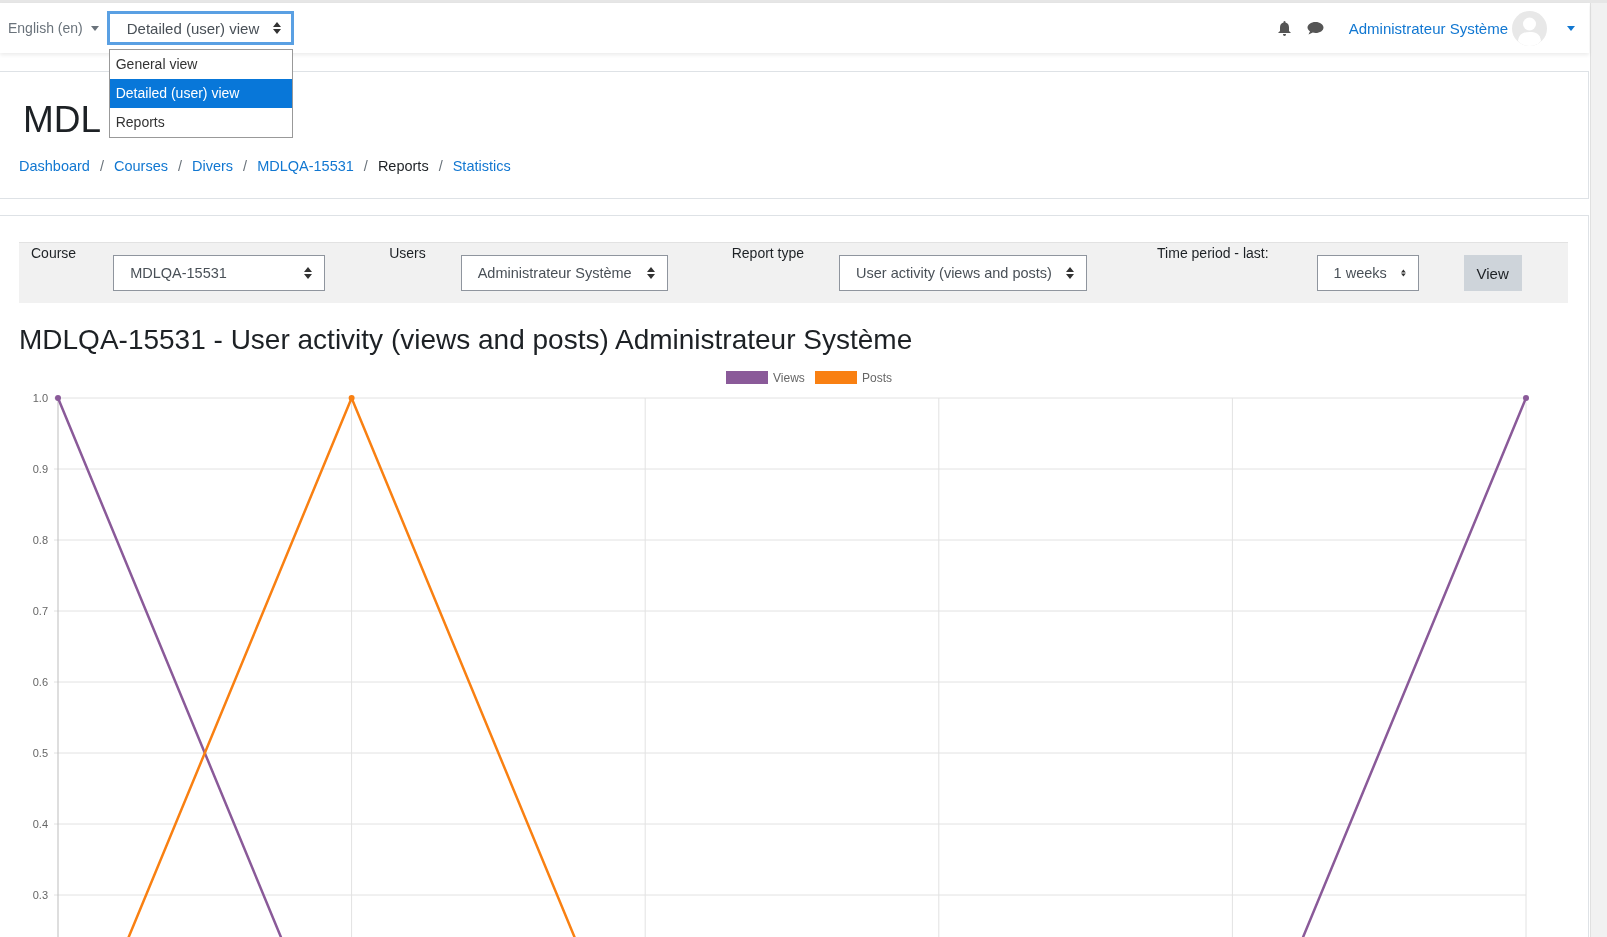  Describe the element at coordinates (54, 253) in the screenshot. I see `filter-label: Course` at that location.